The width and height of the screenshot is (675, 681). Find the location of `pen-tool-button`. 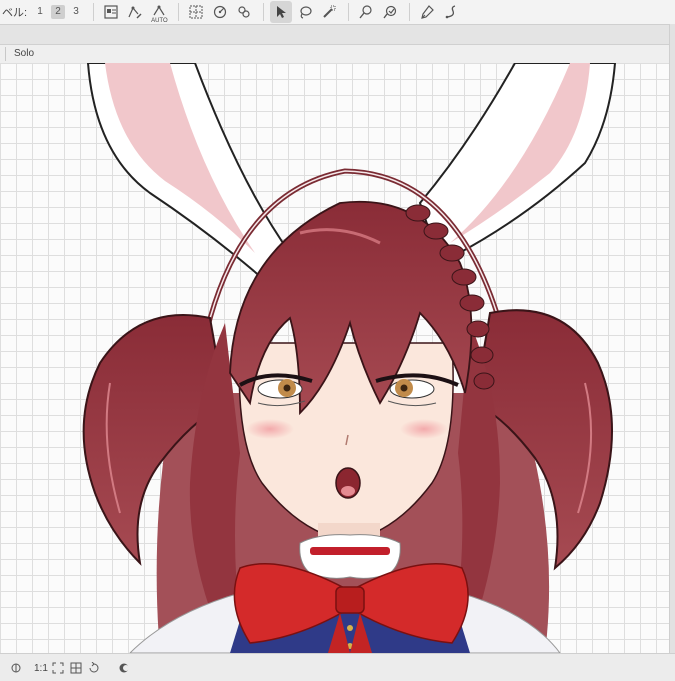

pen-tool-button is located at coordinates (427, 12).